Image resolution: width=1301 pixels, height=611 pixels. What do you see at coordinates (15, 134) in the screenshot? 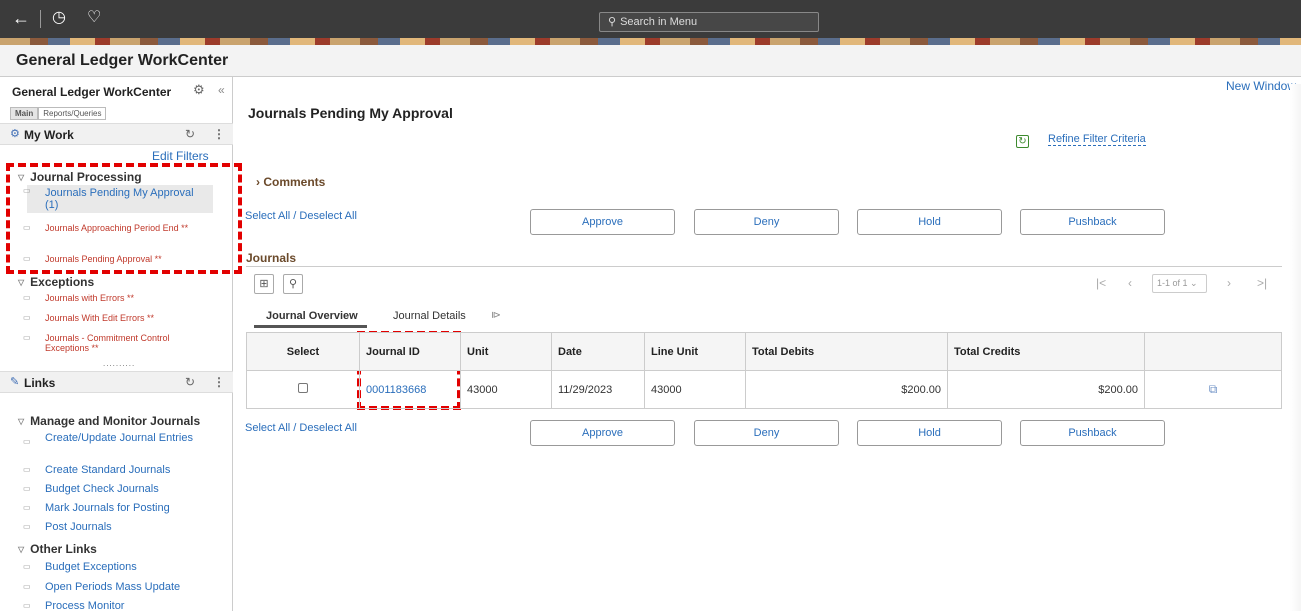
I see `my-work-icon: ⚙` at bounding box center [15, 134].